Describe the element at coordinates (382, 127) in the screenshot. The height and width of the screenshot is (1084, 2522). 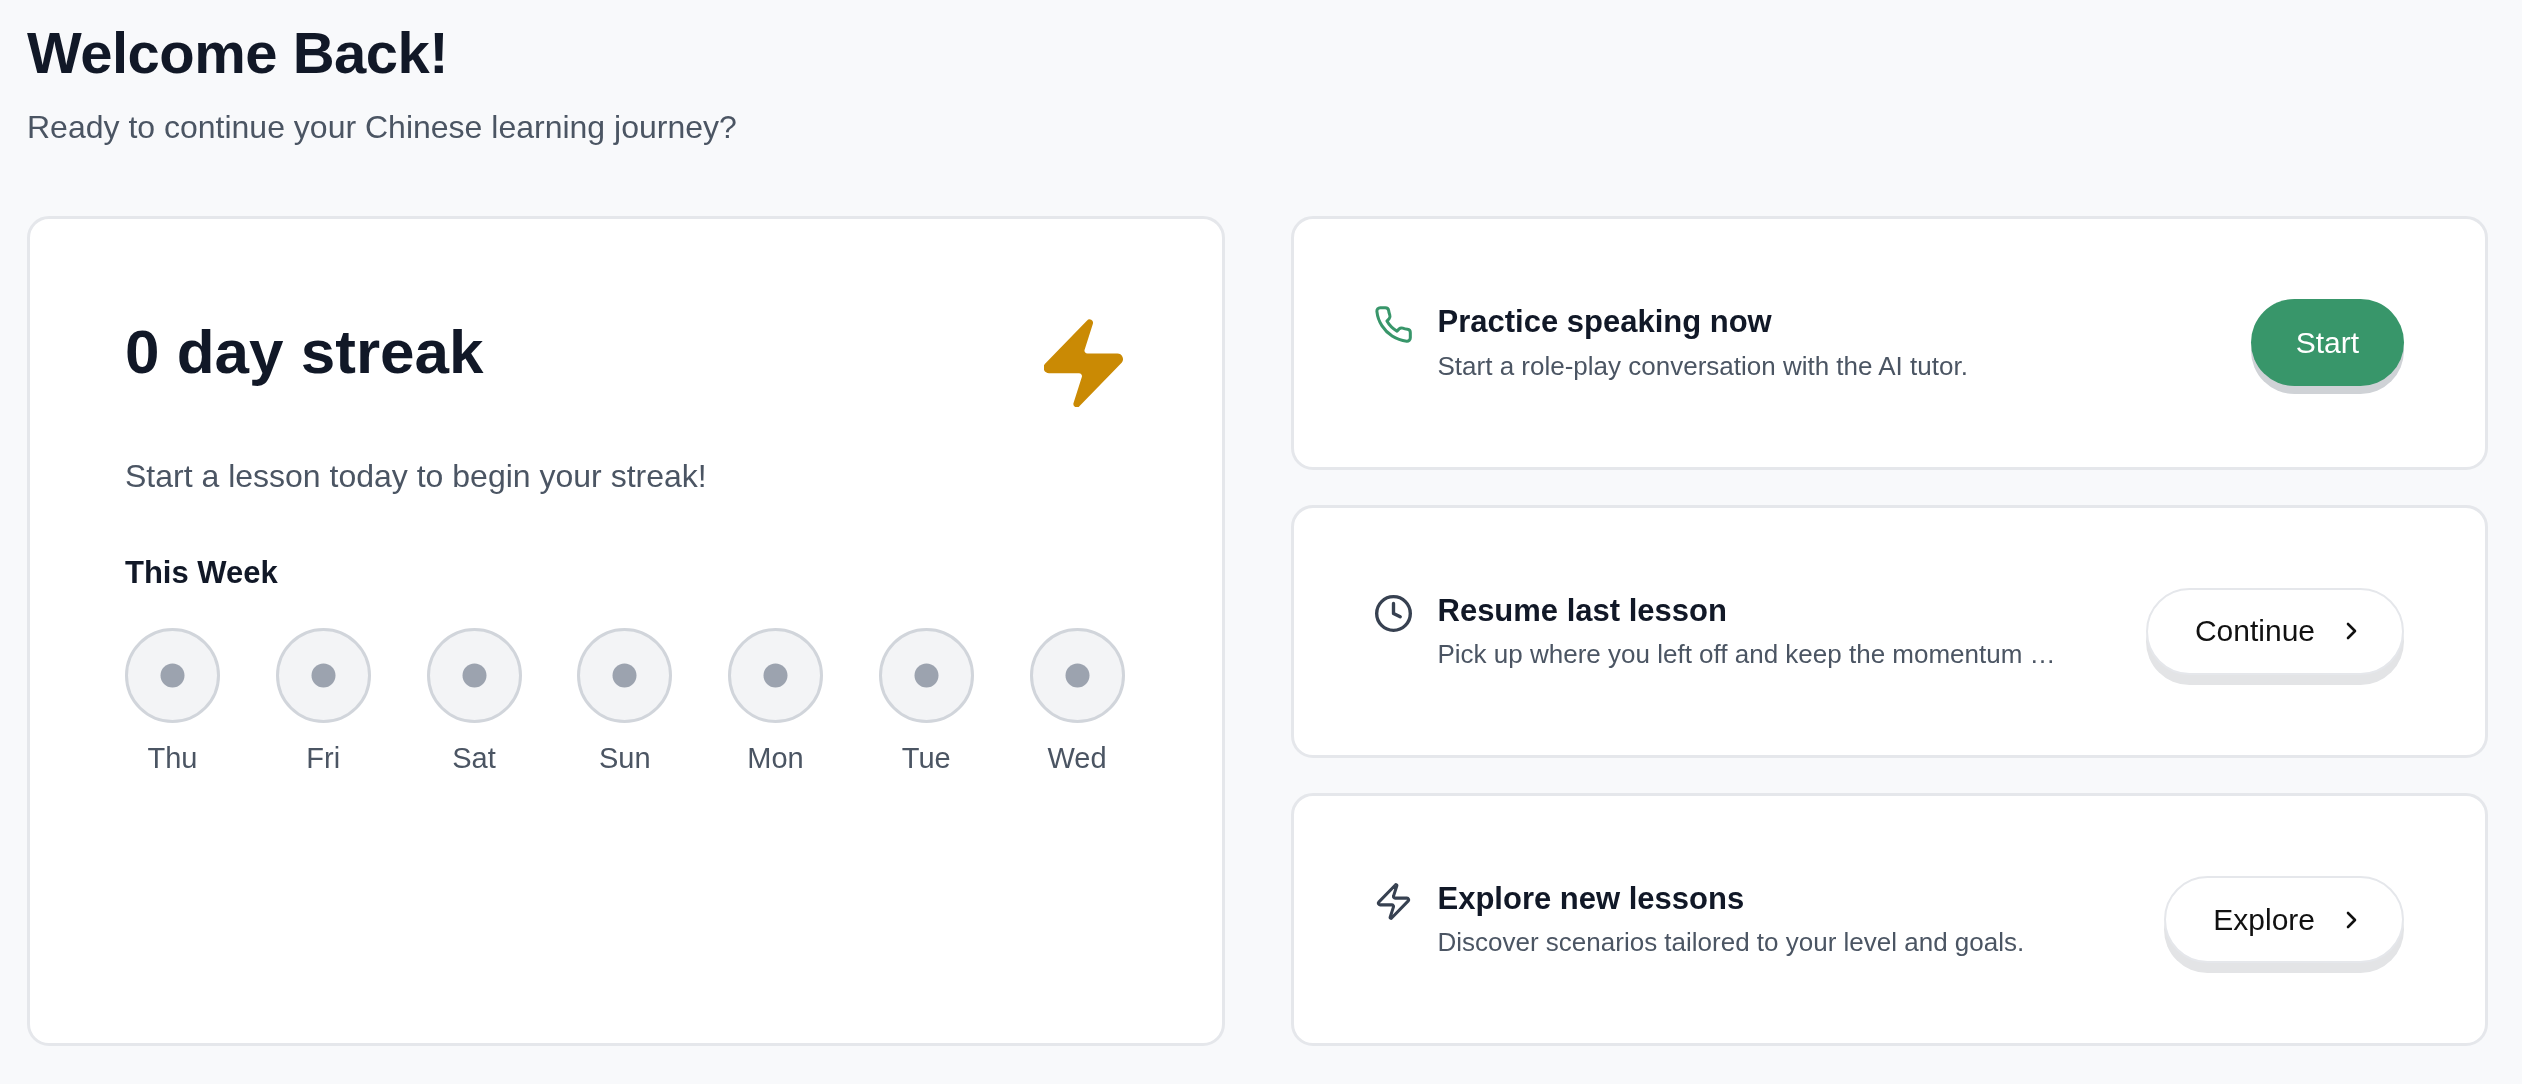
I see `page-subtitle: Ready to continue your Chinese learning journey?` at that location.